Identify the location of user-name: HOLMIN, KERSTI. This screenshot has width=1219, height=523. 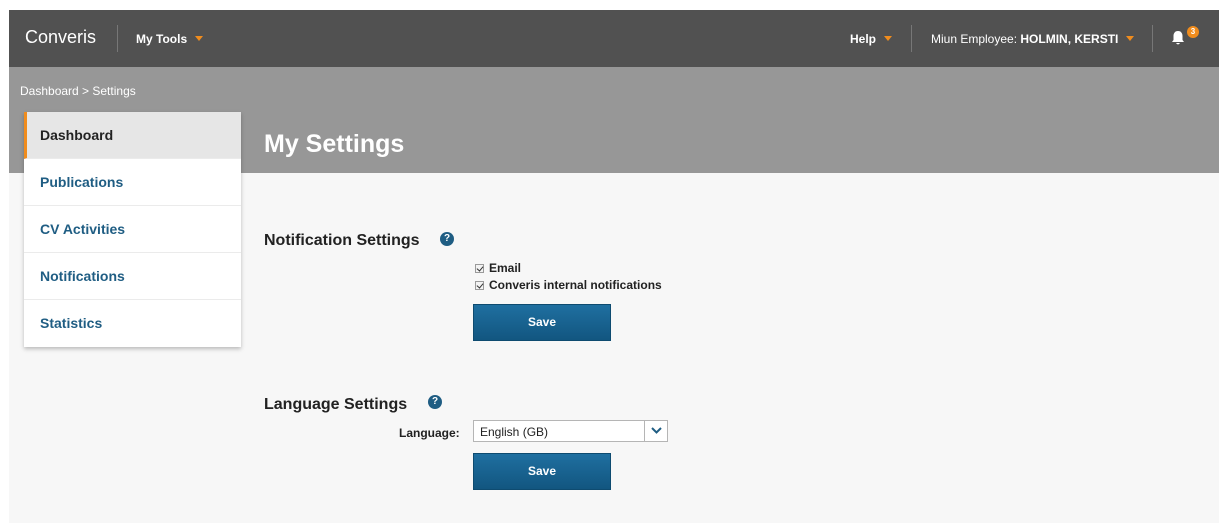
(1069, 39).